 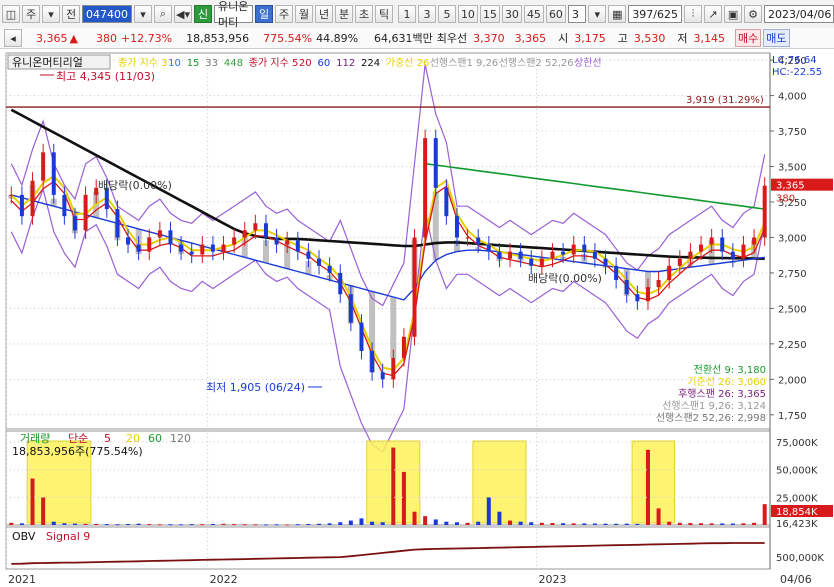 What do you see at coordinates (13, 38) in the screenshot?
I see `expand-icon: ◂` at bounding box center [13, 38].